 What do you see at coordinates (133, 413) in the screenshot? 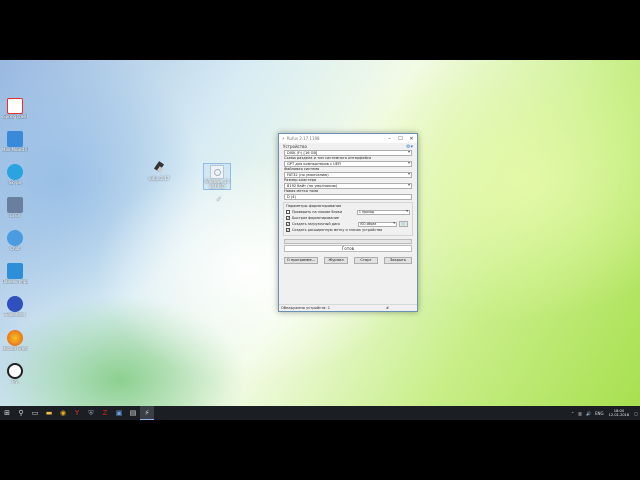
I see `store-icon: ▤` at bounding box center [133, 413].